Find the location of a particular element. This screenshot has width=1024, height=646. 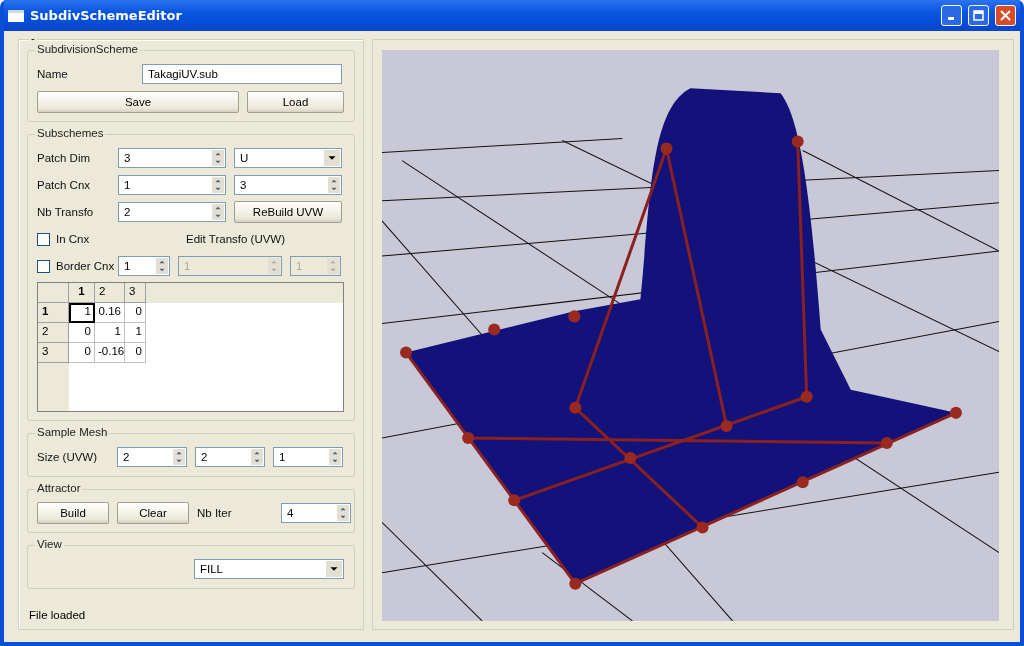

corner-cell is located at coordinates (53, 293).